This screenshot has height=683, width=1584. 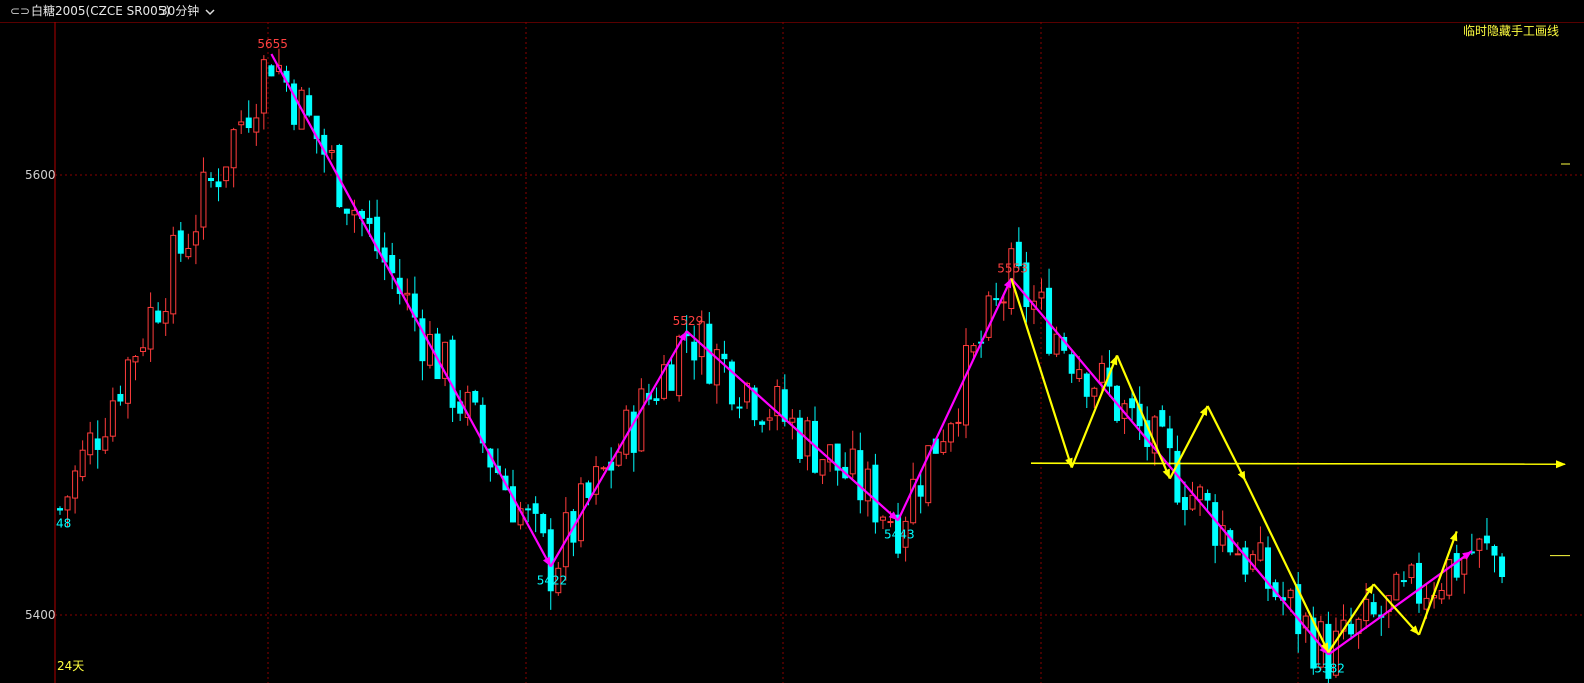 I want to click on pivot-label: 5529, so click(x=688, y=321).